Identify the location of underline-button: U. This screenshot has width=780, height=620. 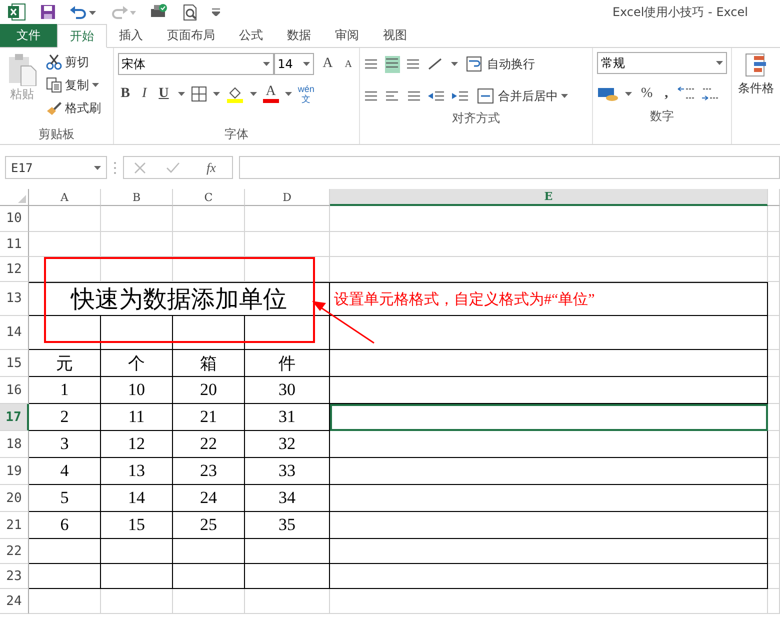
(164, 94).